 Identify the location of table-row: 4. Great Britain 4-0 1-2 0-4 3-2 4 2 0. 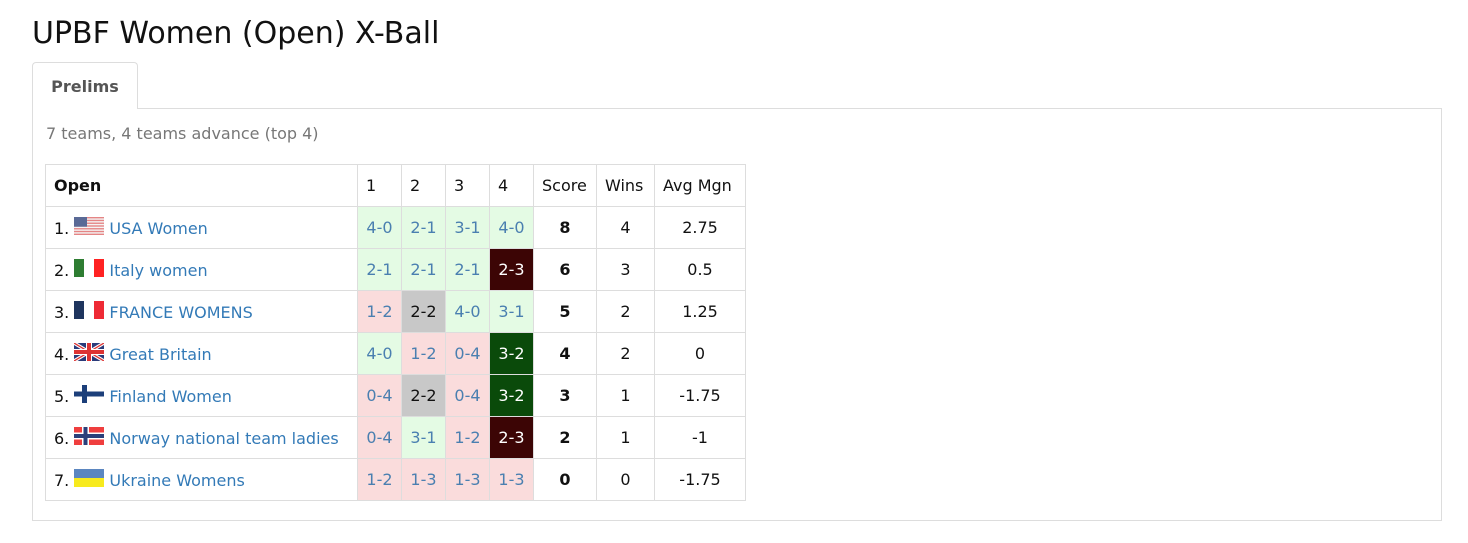
(395, 353).